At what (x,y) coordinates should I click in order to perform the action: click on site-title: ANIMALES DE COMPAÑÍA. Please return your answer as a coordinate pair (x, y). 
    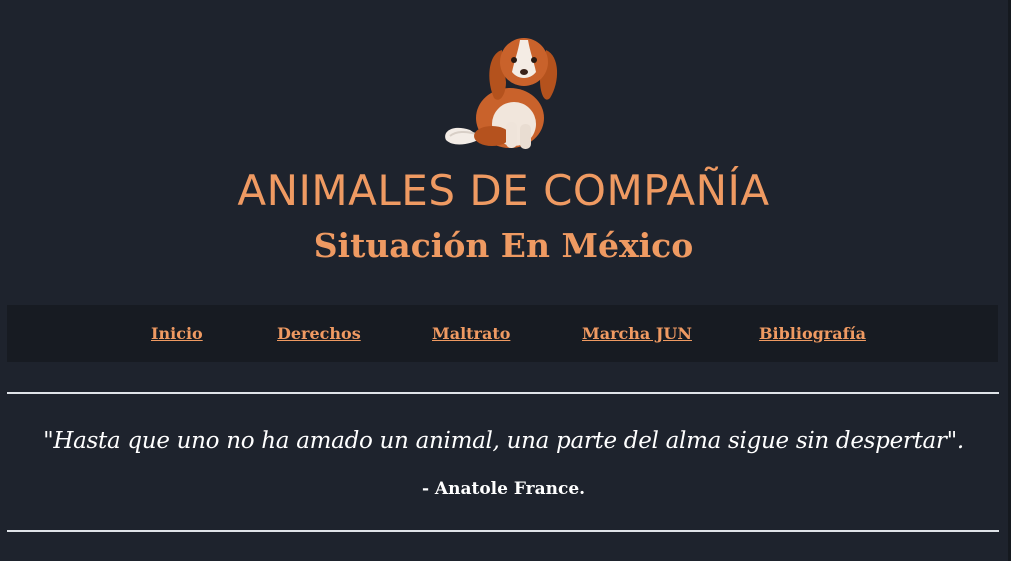
    Looking at the image, I should click on (503, 190).